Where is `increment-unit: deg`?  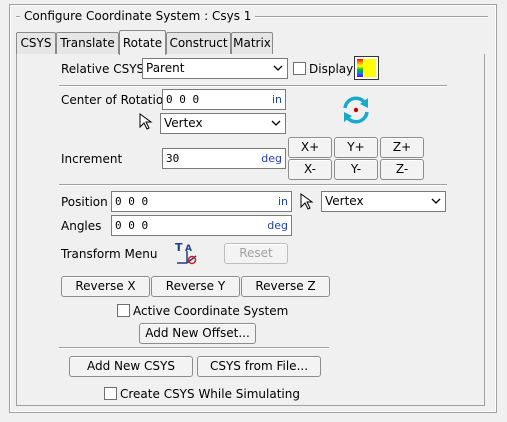 increment-unit: deg is located at coordinates (271, 158).